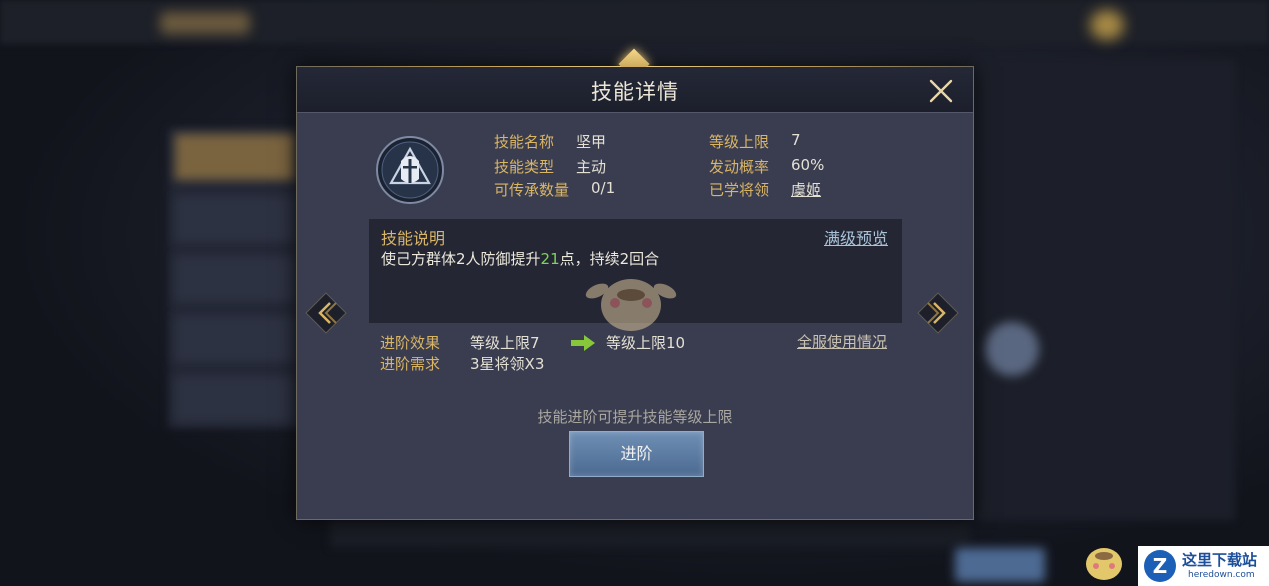  I want to click on mascot-logo-icon, so click(1104, 564).